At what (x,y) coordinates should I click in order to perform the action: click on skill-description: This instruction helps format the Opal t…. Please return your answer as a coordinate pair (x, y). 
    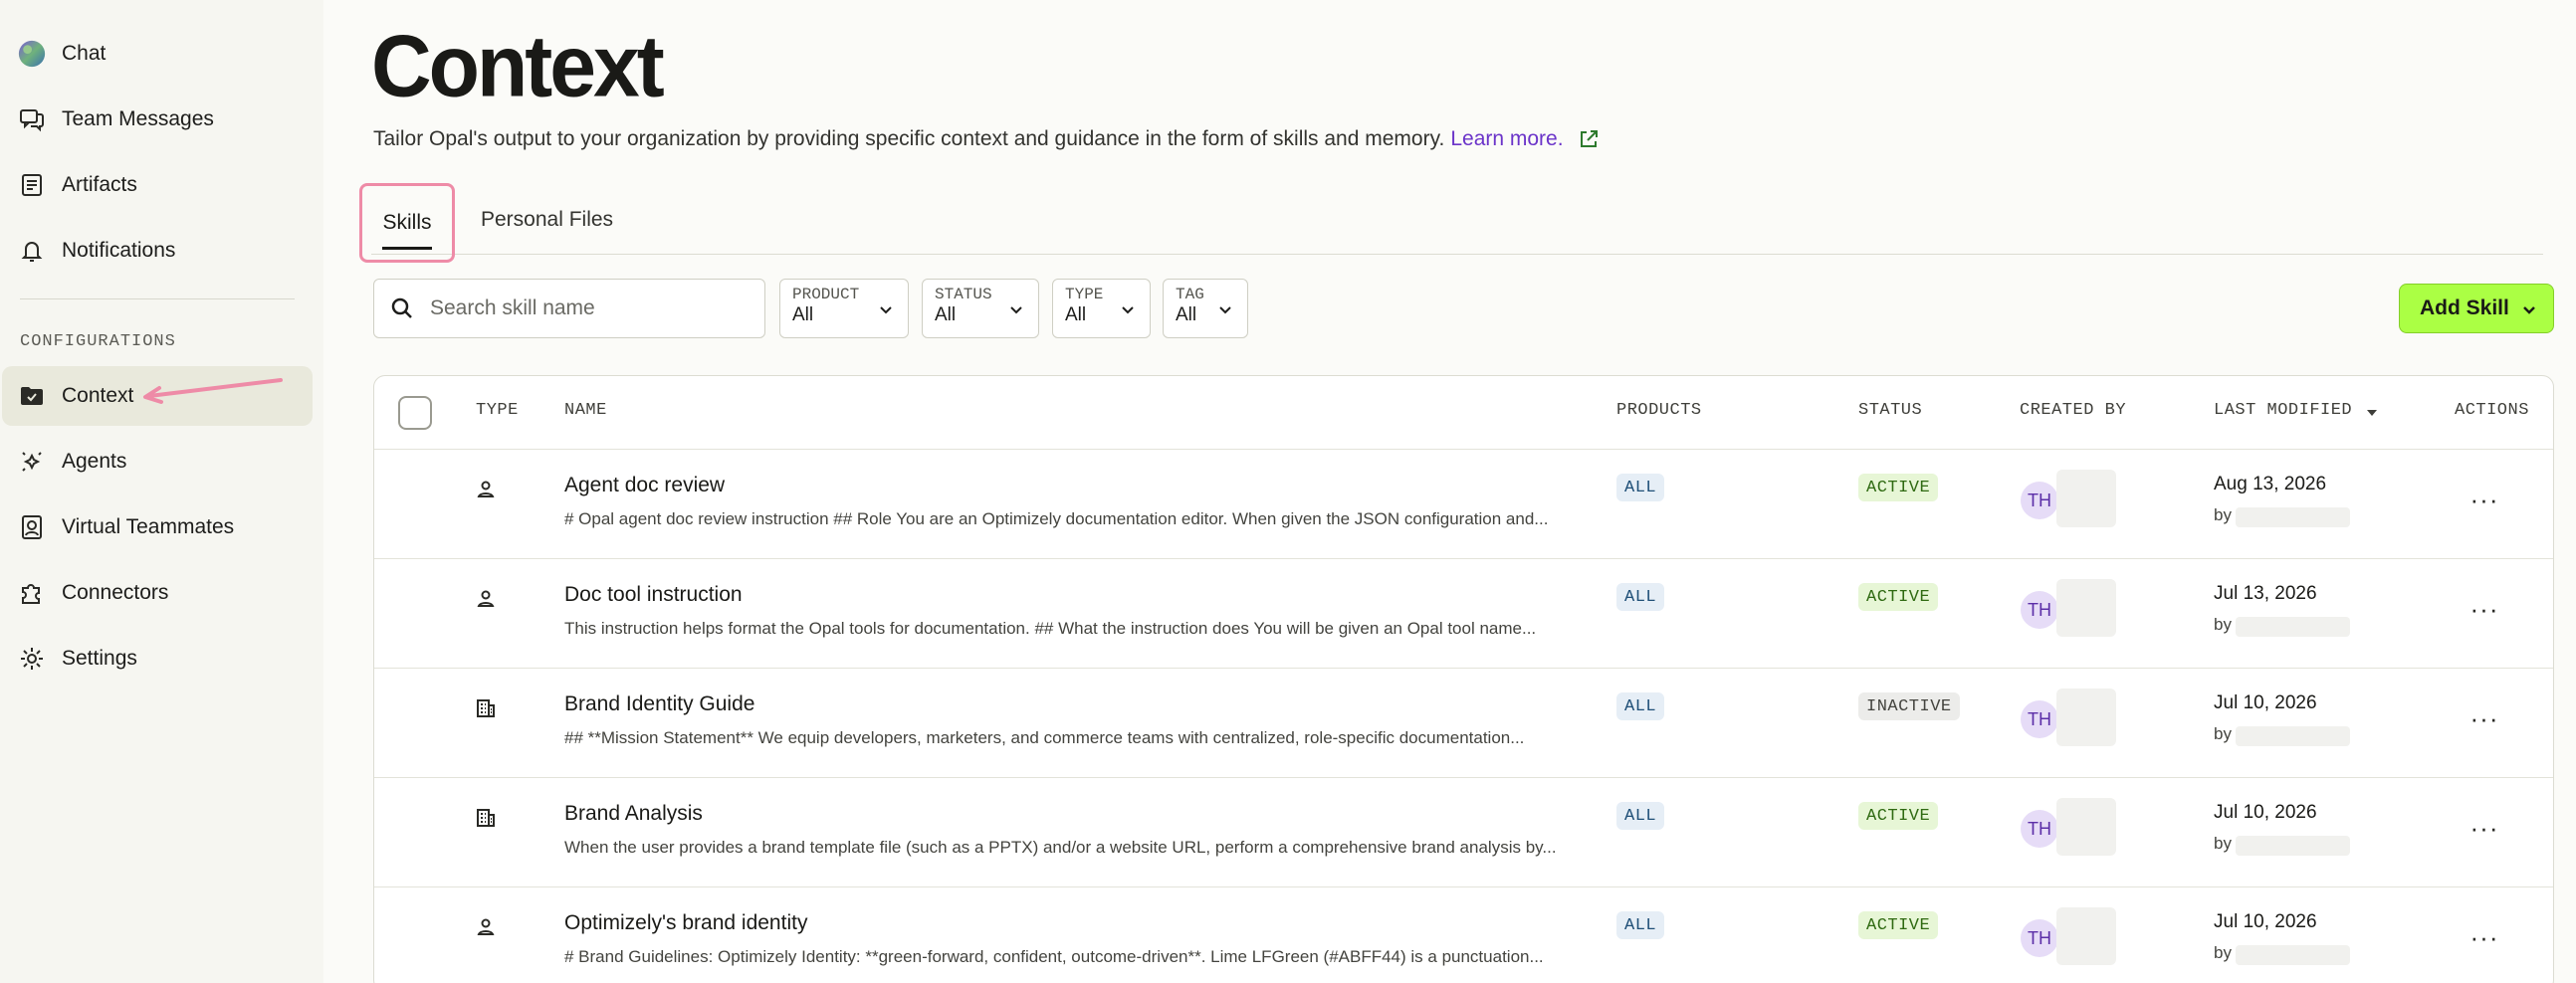
    Looking at the image, I should click on (1050, 628).